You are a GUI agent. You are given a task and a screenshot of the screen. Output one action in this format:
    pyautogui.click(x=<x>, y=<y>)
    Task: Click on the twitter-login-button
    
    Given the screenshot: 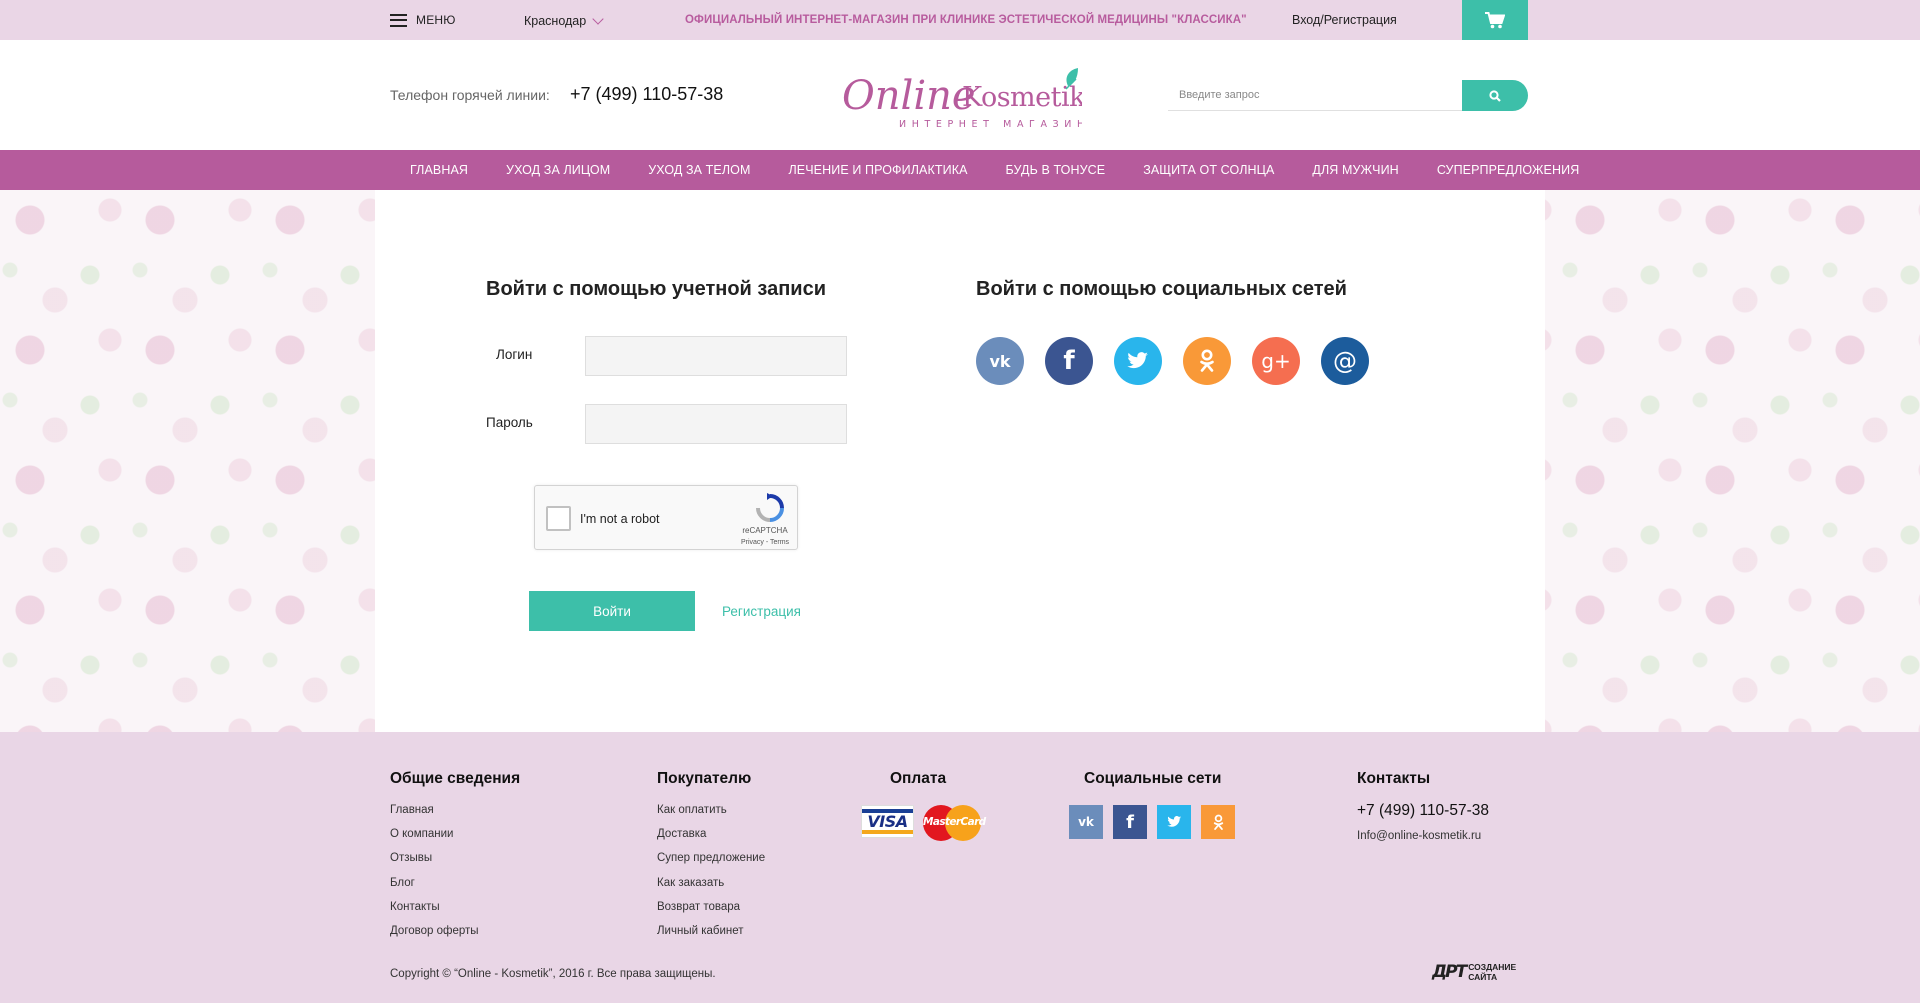 What is the action you would take?
    pyautogui.click(x=1138, y=361)
    